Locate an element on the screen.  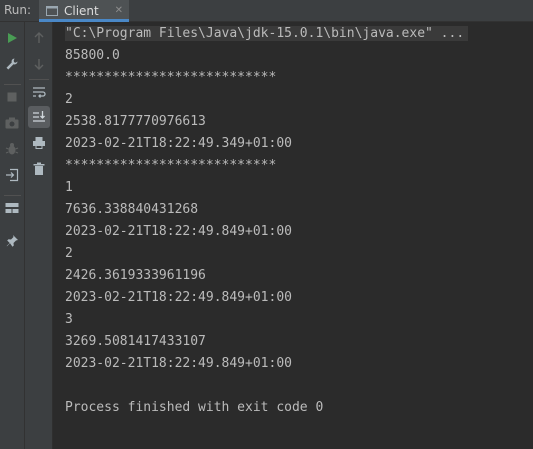
exit-status-line: Process finished with exit code 0 is located at coordinates (194, 407).